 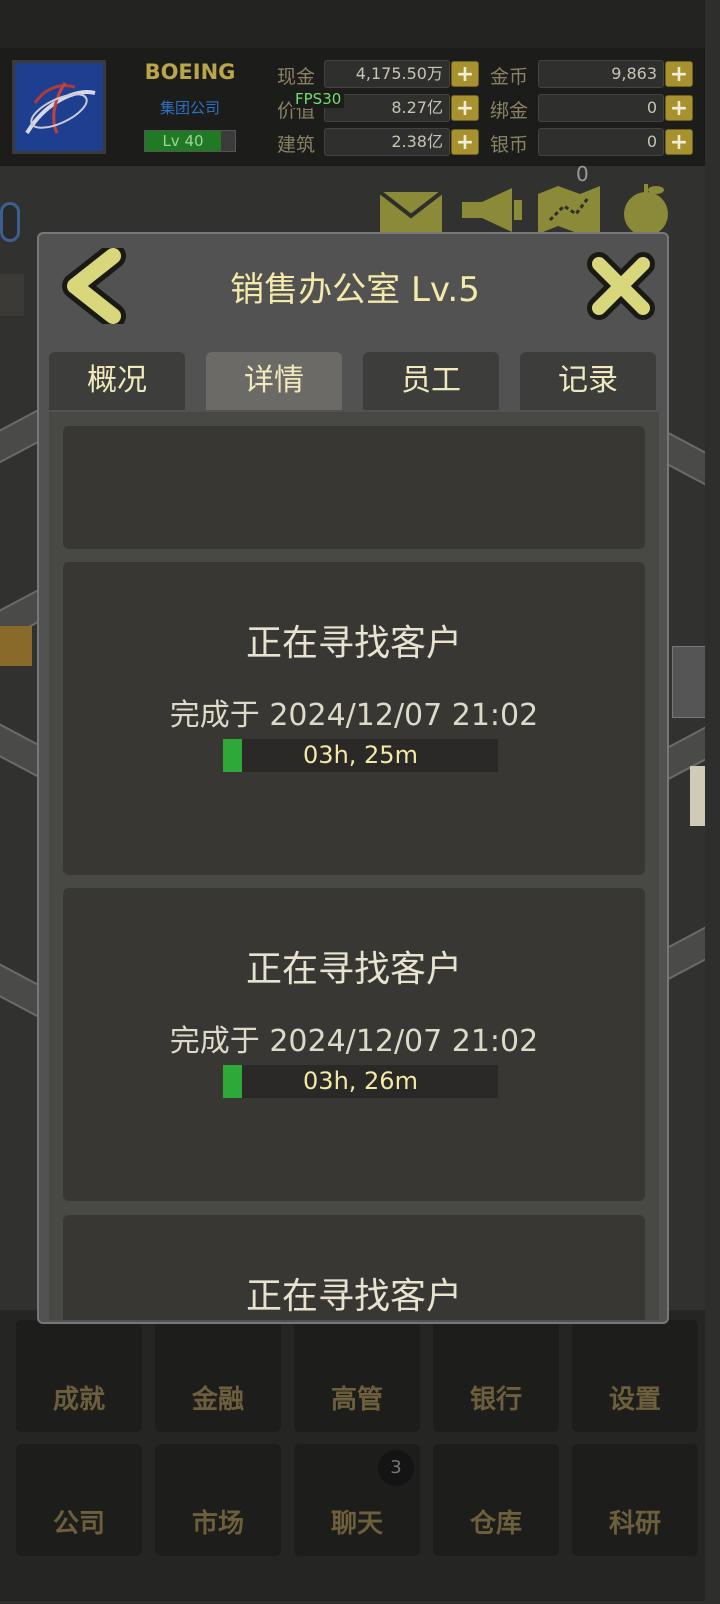 I want to click on dialog-tabs: 概况 详情 员工 记录, so click(x=354, y=382).